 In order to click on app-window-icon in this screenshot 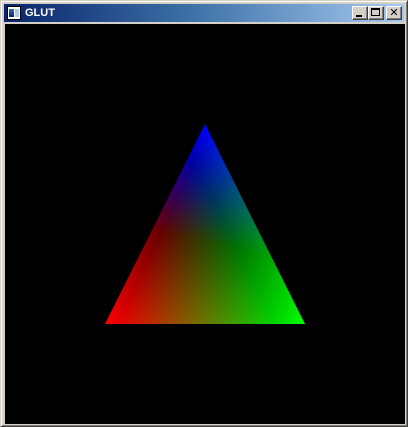, I will do `click(14, 13)`.